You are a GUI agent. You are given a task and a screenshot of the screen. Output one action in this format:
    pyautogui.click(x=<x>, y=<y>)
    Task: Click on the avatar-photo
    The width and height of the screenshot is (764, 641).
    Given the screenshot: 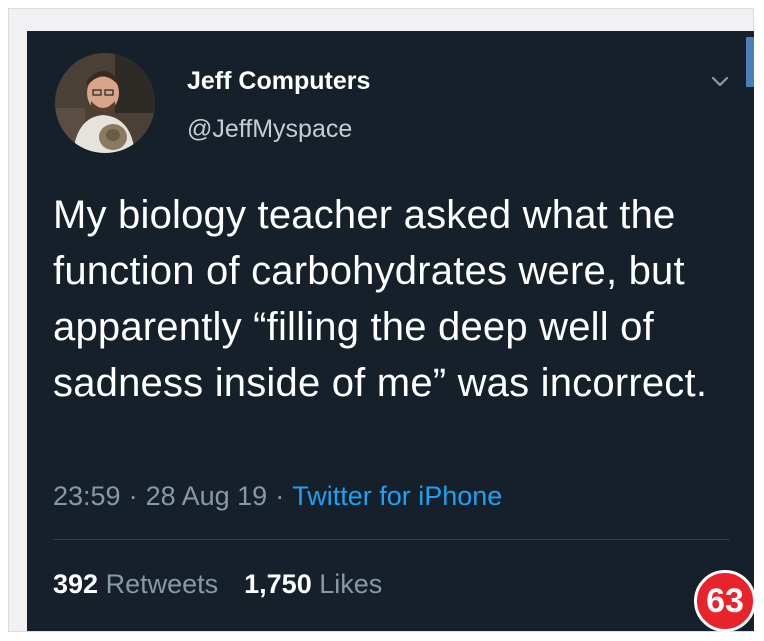 What is the action you would take?
    pyautogui.click(x=105, y=103)
    